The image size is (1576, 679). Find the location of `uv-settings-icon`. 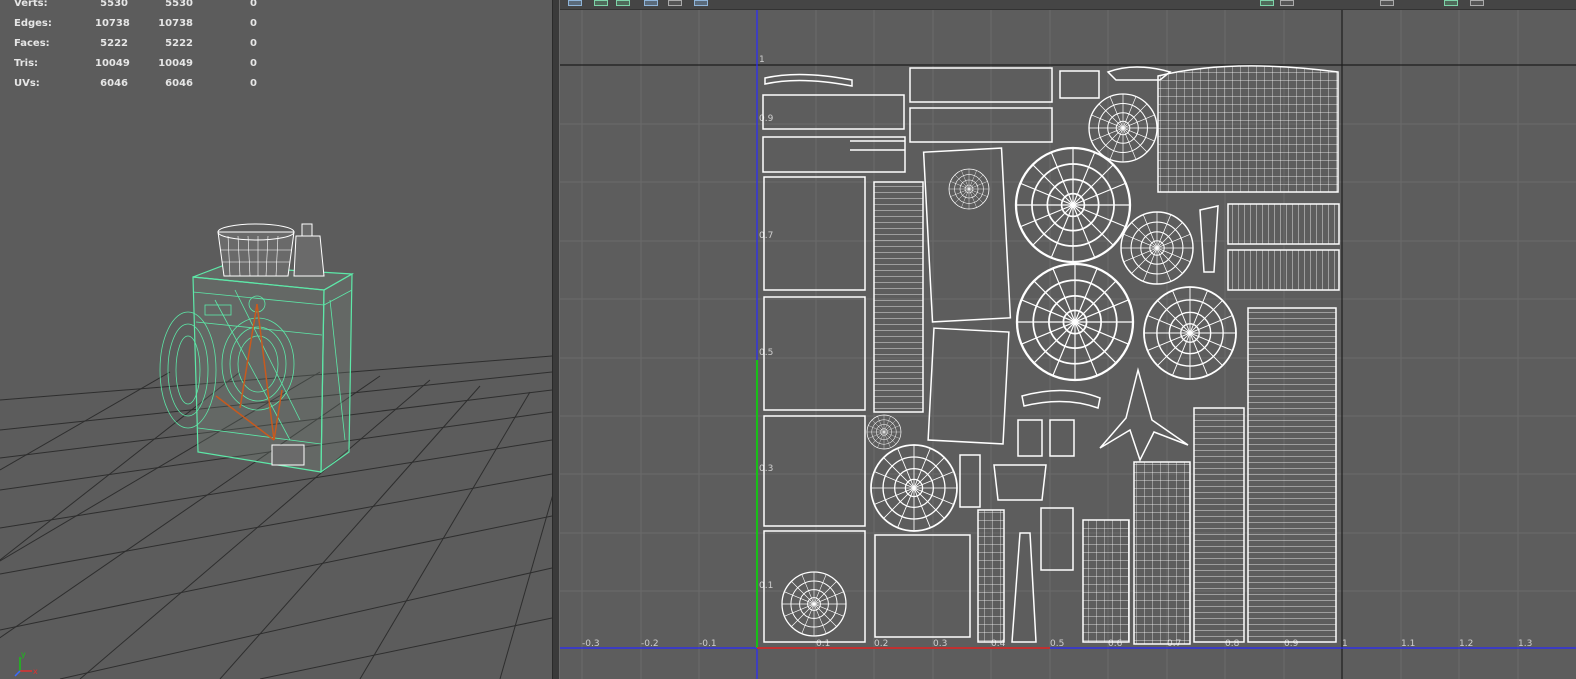

uv-settings-icon is located at coordinates (1387, 3).